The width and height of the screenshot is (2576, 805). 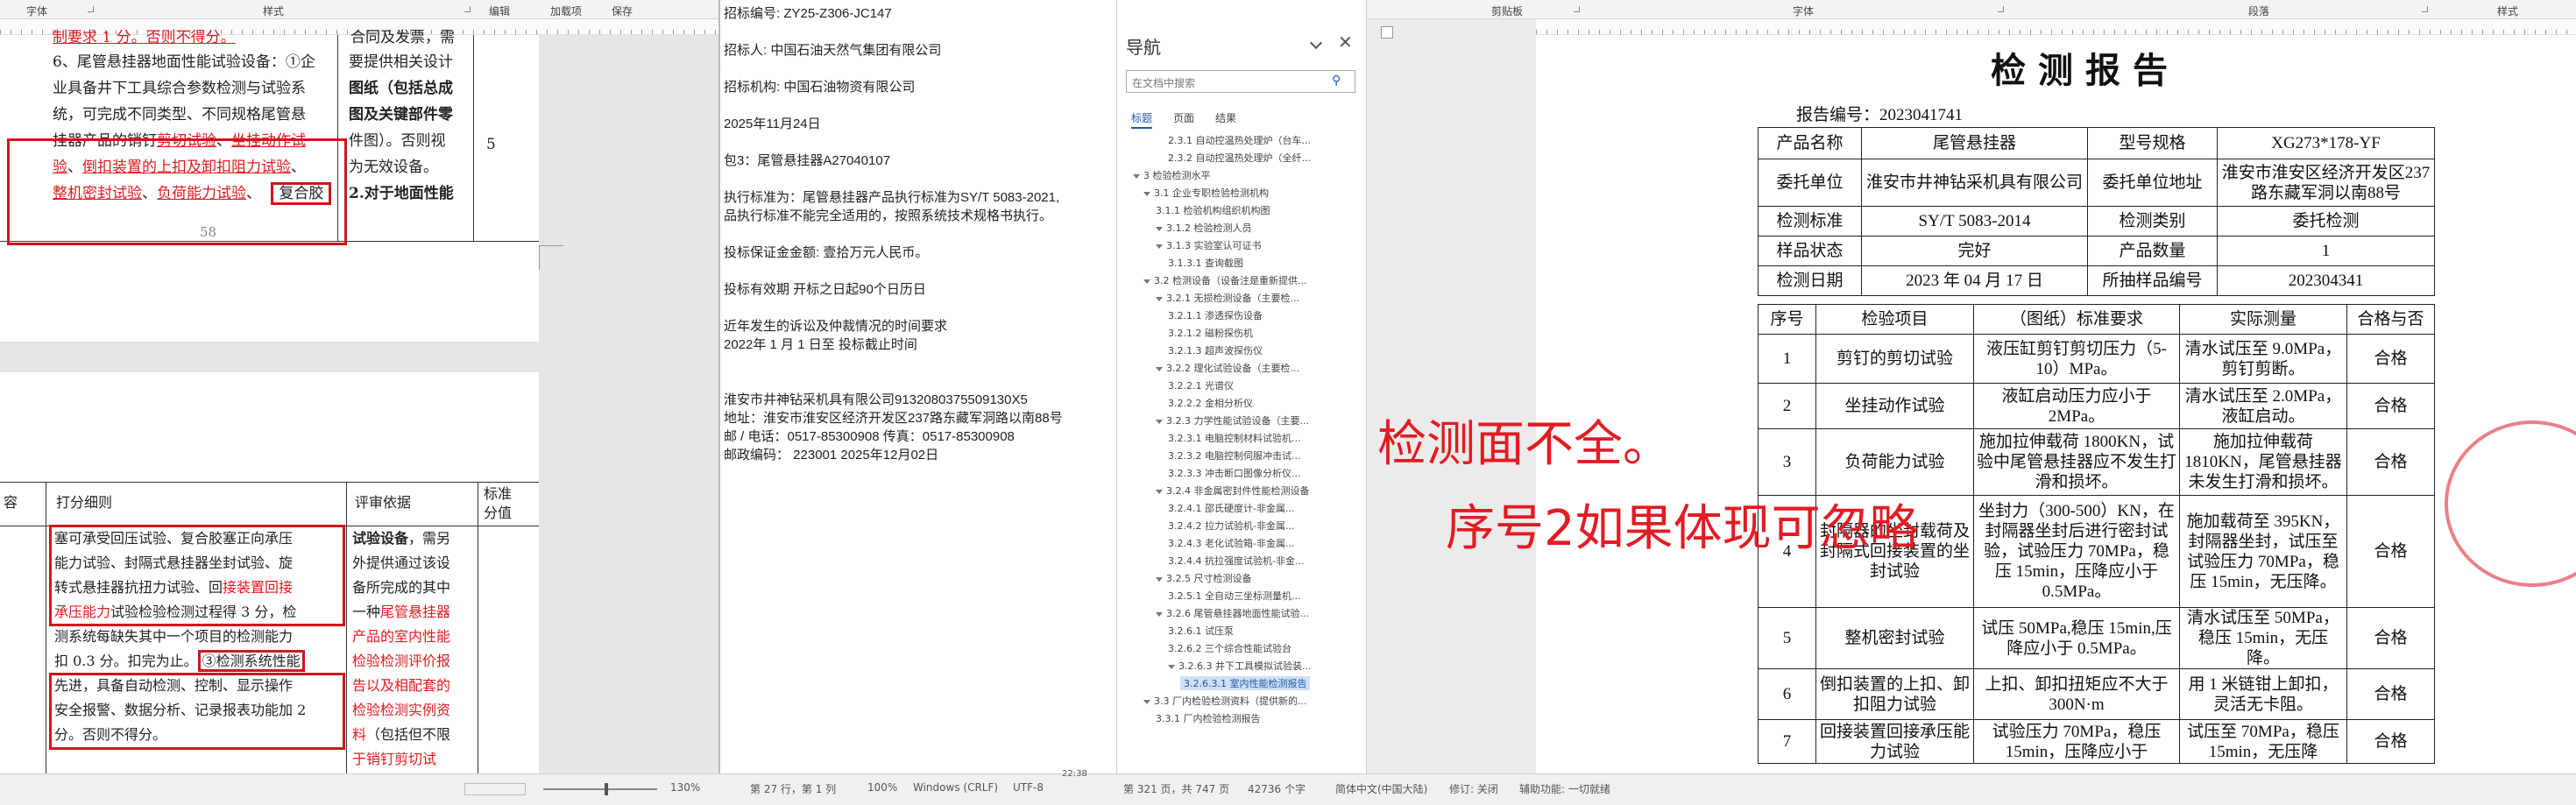 What do you see at coordinates (273, 11) in the screenshot?
I see `ribbon-group-styles: 样式` at bounding box center [273, 11].